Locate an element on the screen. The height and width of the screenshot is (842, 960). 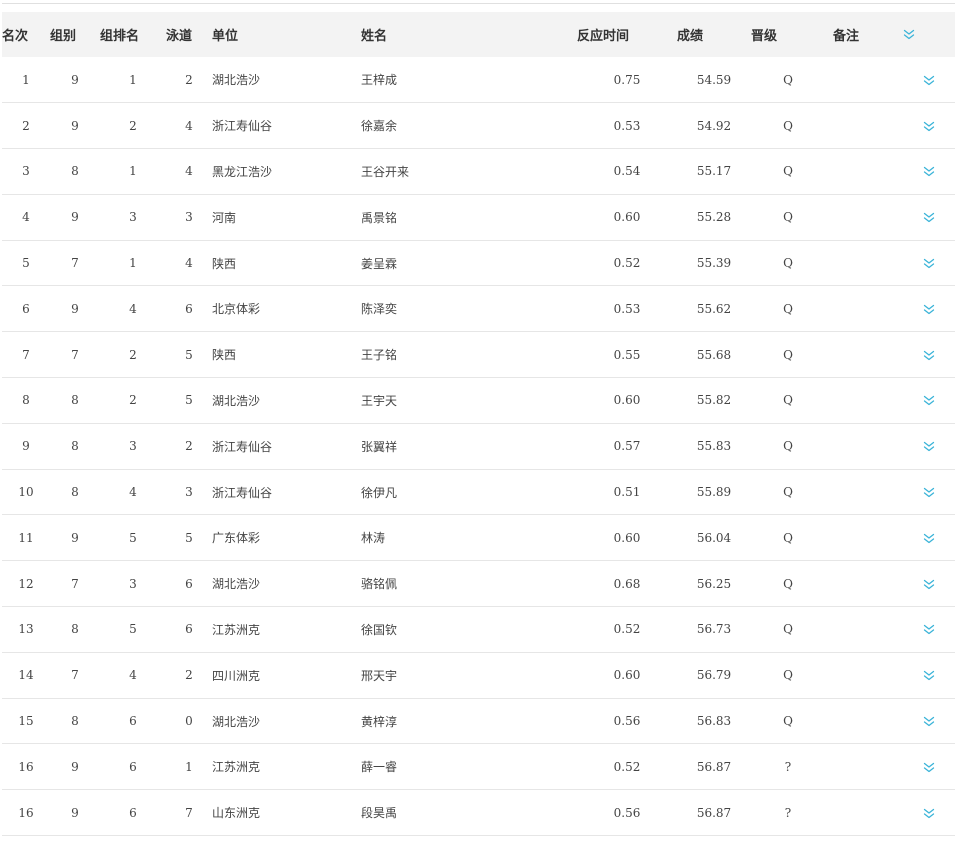
cell-group-rank: 2 is located at coordinates (133, 125).